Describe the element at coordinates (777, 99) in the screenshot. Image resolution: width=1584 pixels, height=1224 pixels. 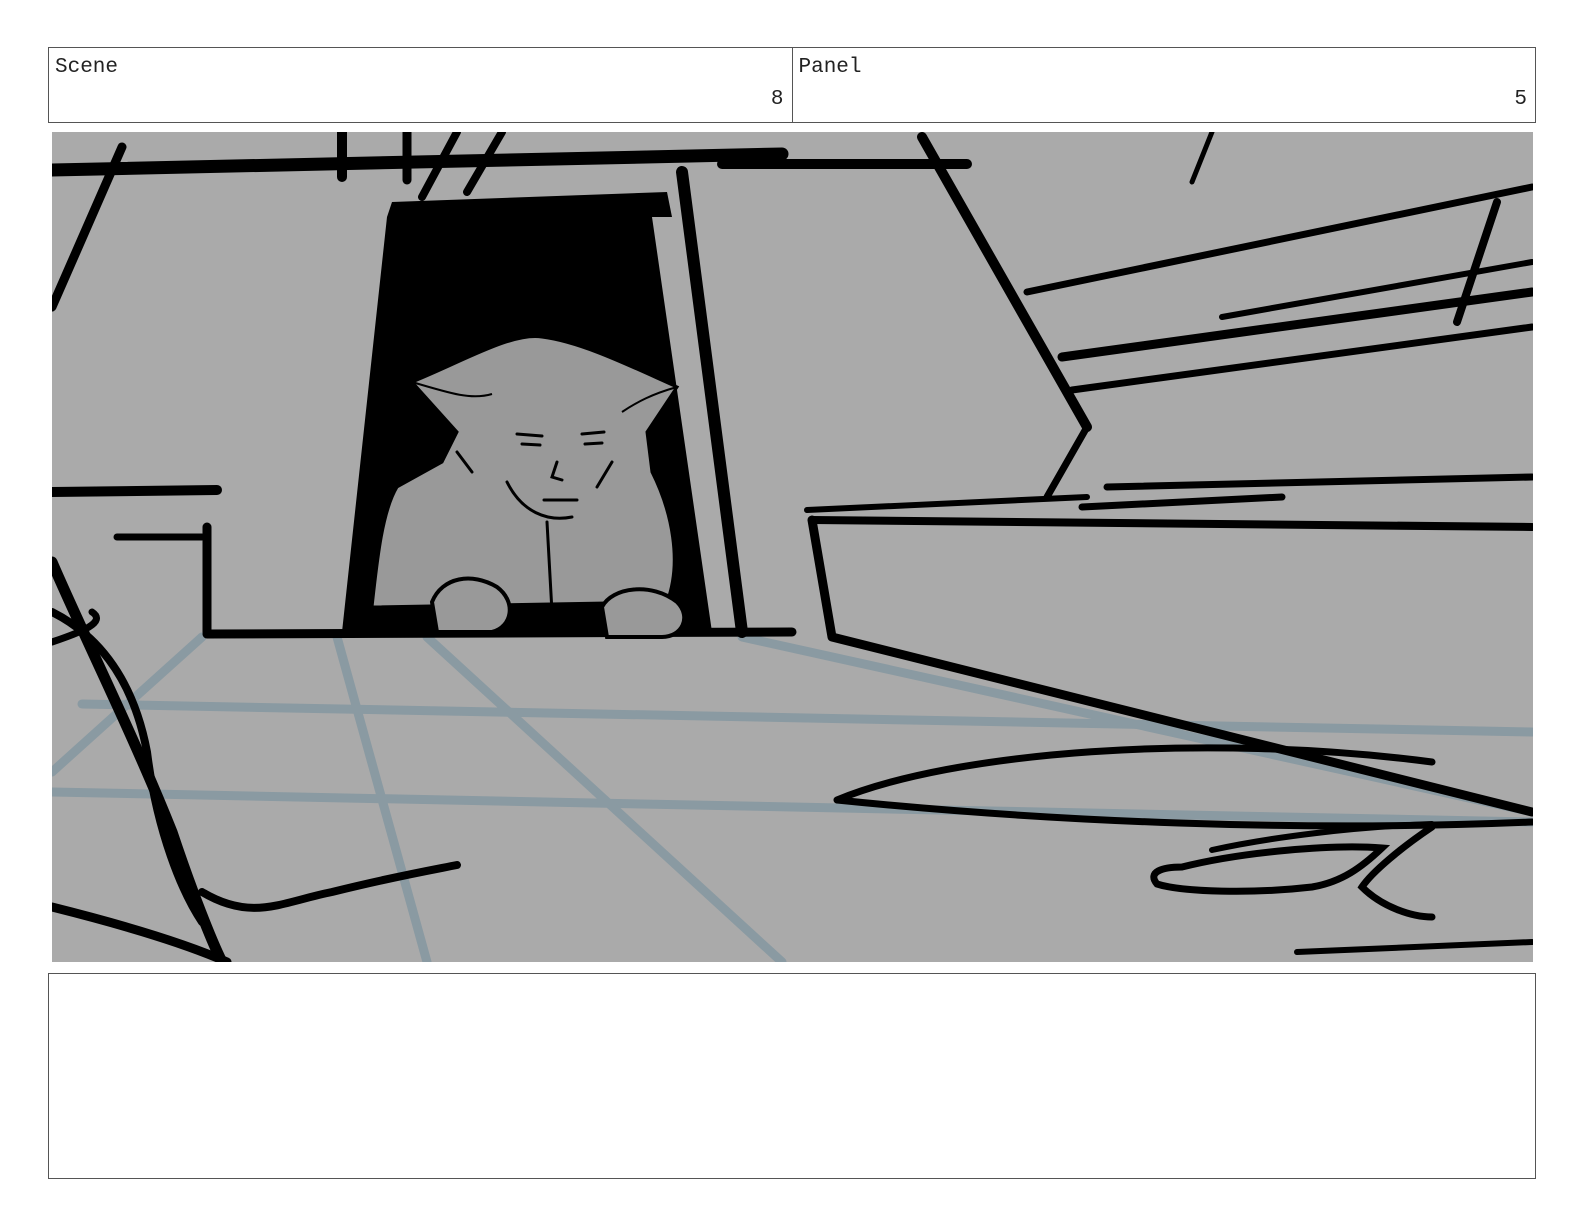
I see `scene-number: 8` at that location.